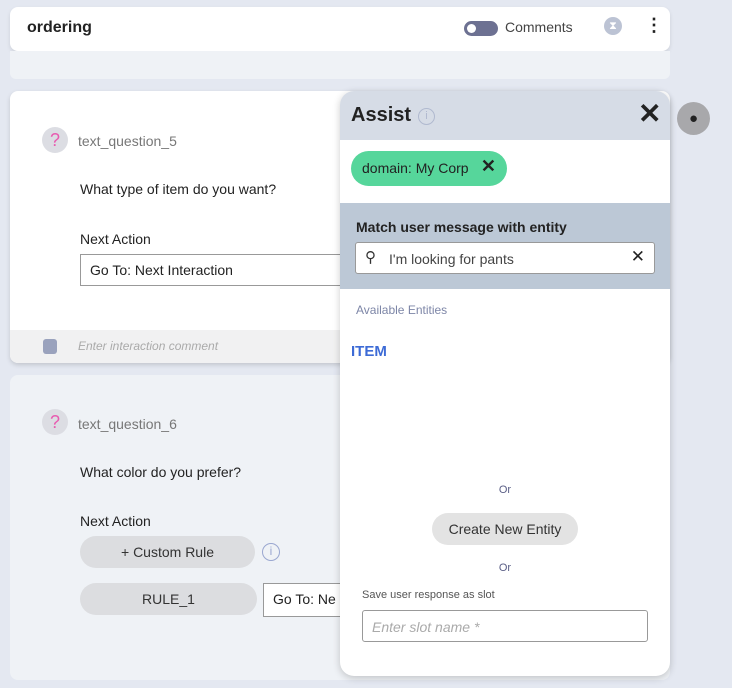  What do you see at coordinates (340, 65) in the screenshot?
I see `header-strip` at bounding box center [340, 65].